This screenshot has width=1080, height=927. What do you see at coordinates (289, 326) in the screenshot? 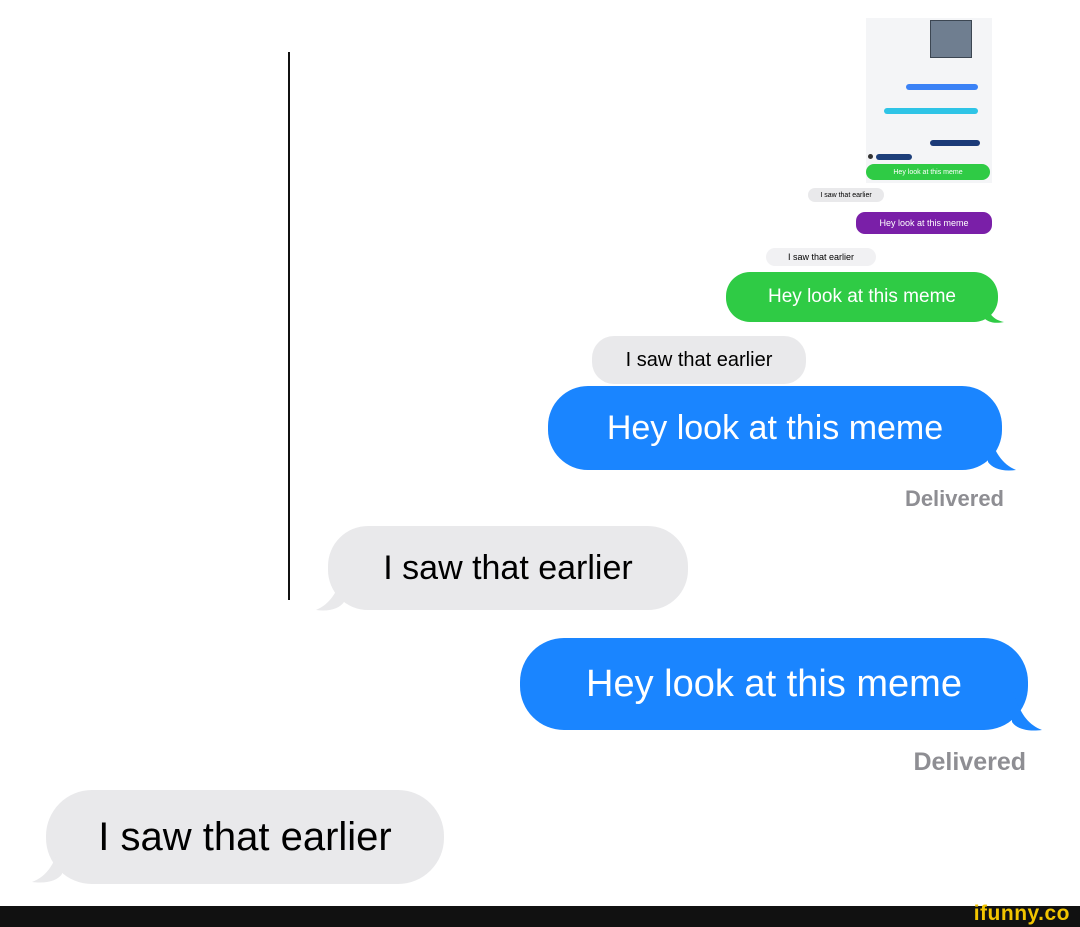
I see `vertical-divider` at bounding box center [289, 326].